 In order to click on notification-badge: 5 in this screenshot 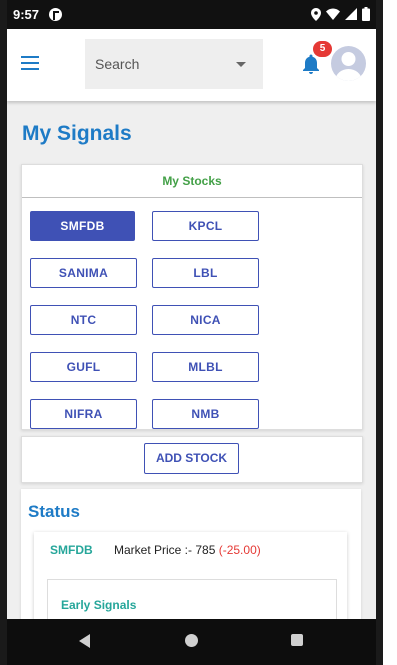, I will do `click(322, 49)`.